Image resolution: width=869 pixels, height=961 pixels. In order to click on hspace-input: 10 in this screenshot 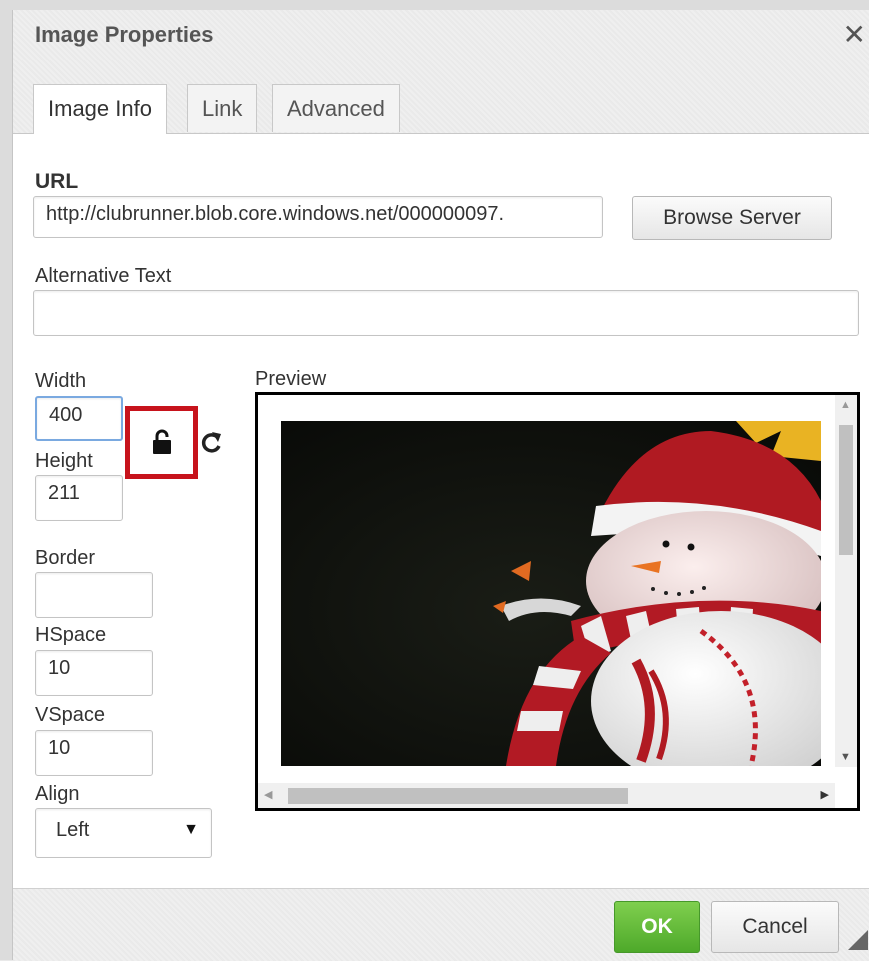, I will do `click(94, 673)`.